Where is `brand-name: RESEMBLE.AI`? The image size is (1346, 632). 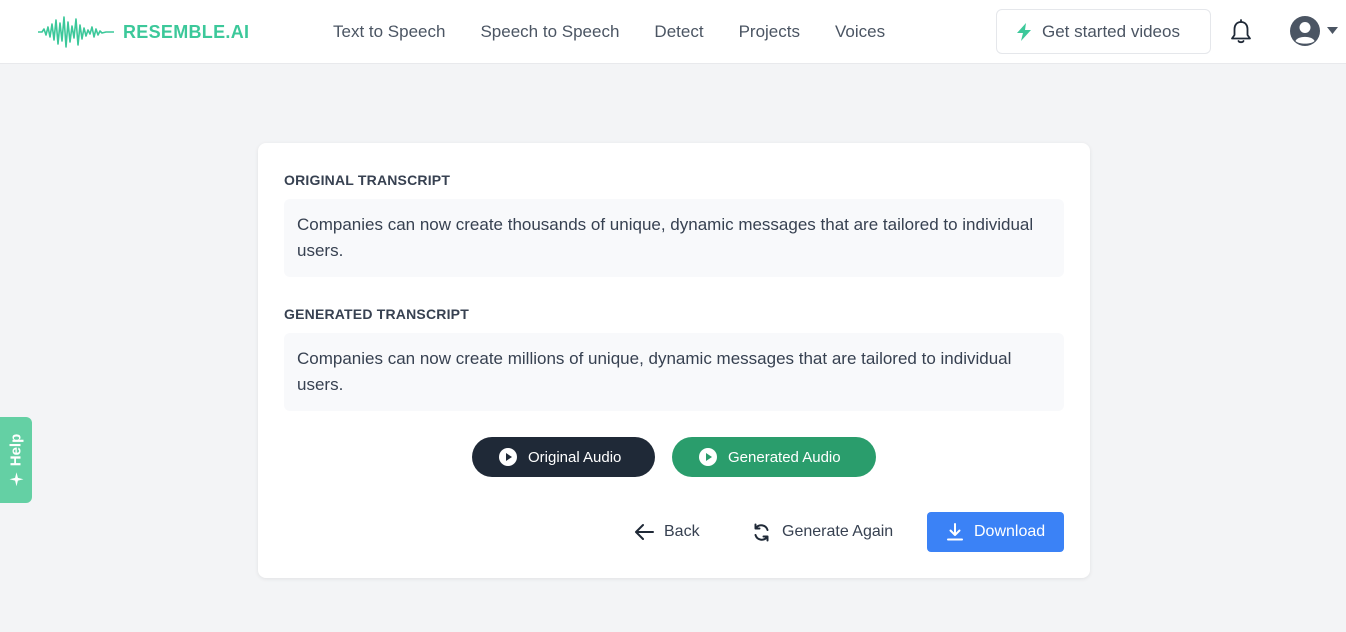 brand-name: RESEMBLE.AI is located at coordinates (186, 31).